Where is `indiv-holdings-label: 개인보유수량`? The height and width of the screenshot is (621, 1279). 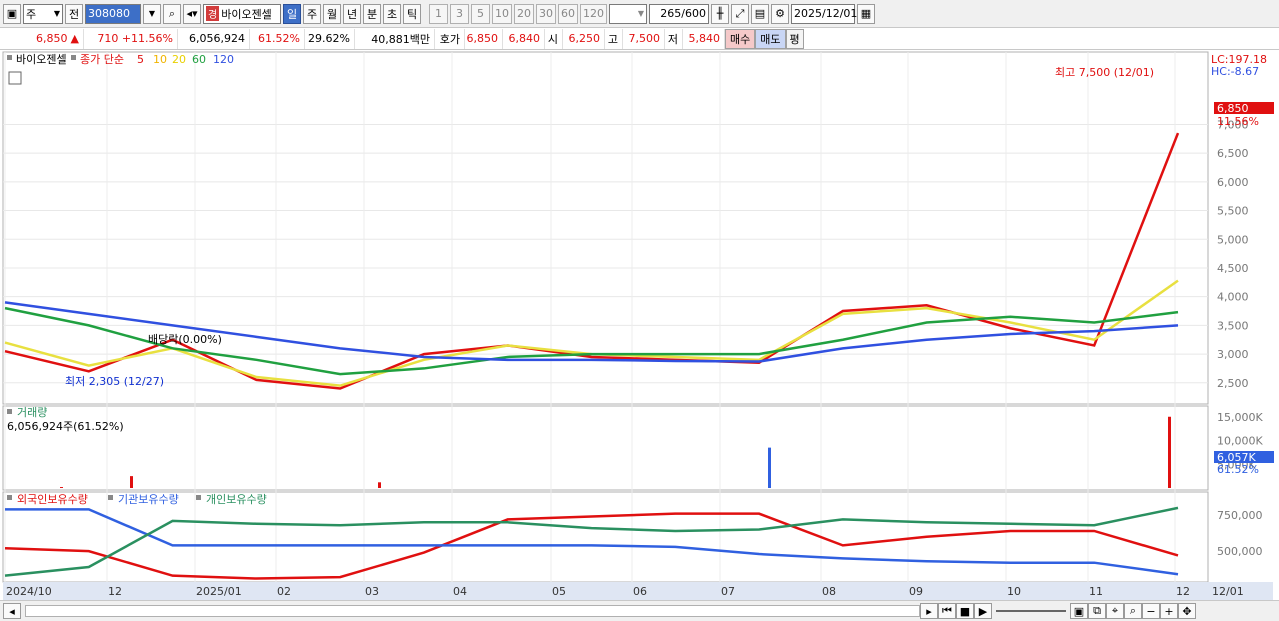
indiv-holdings-label: 개인보유수량 is located at coordinates (236, 499).